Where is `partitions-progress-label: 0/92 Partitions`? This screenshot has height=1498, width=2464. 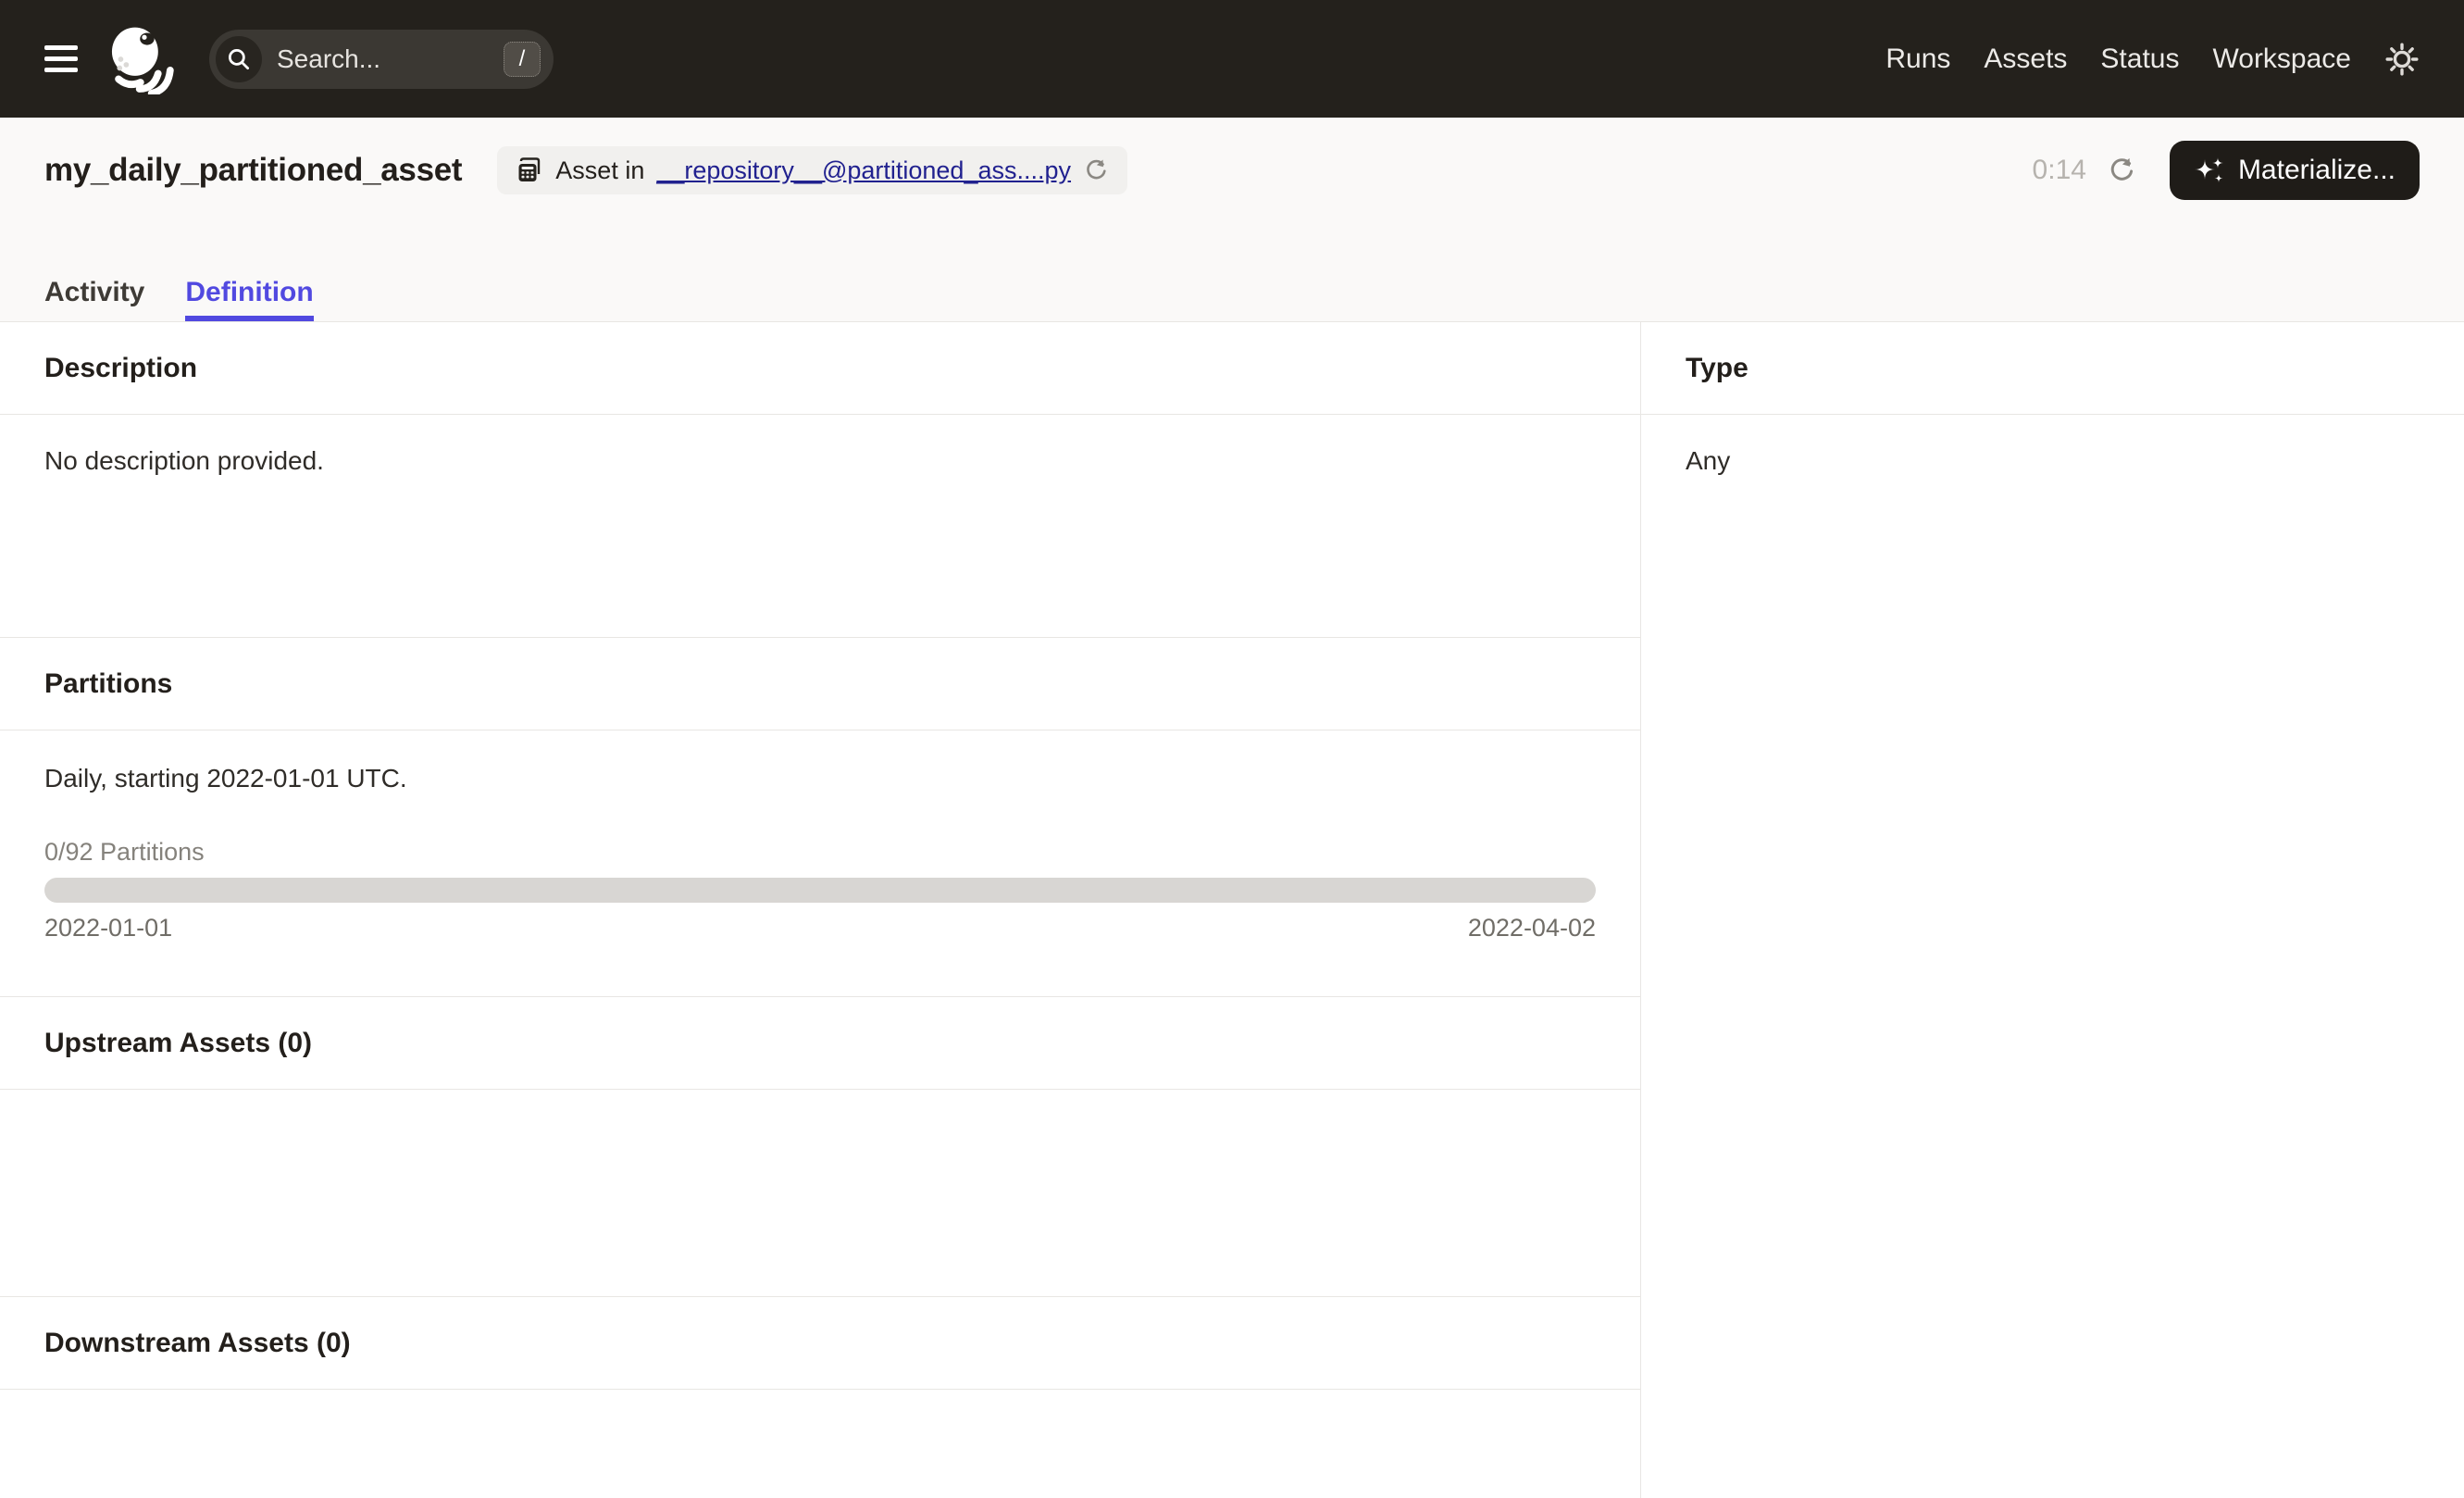 partitions-progress-label: 0/92 Partitions is located at coordinates (124, 852).